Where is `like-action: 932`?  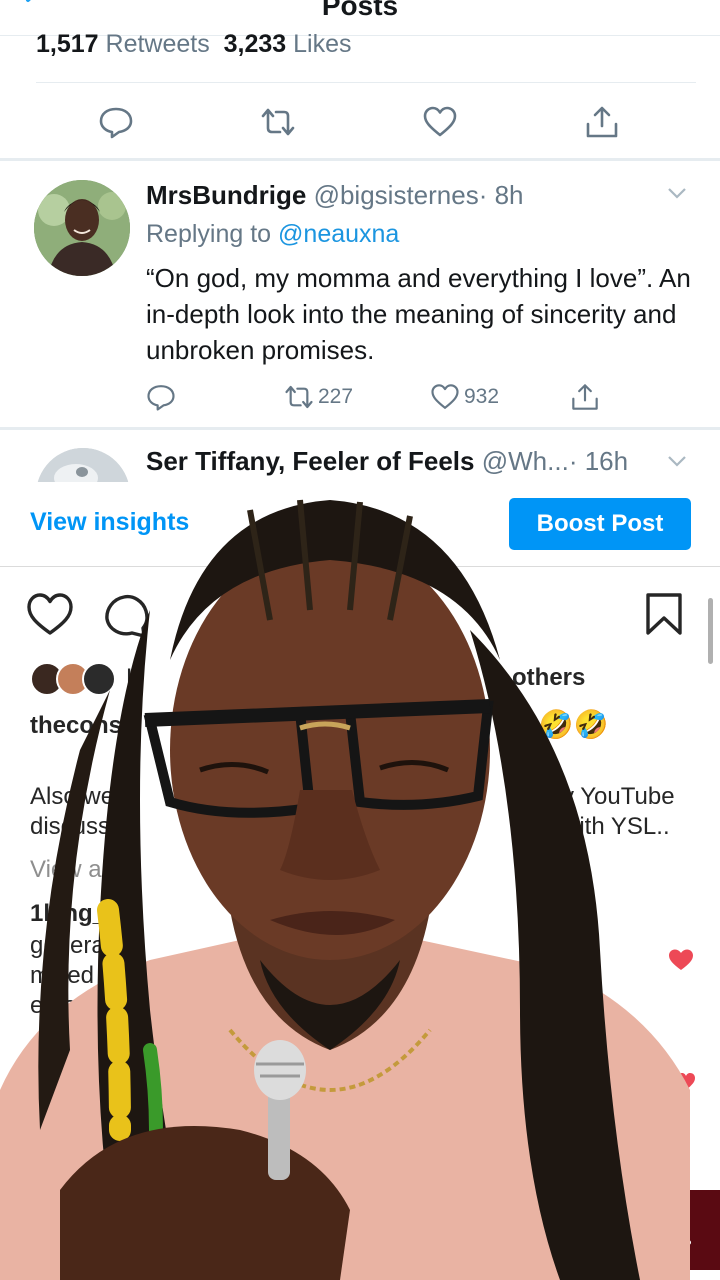
like-action: 932 is located at coordinates (464, 397).